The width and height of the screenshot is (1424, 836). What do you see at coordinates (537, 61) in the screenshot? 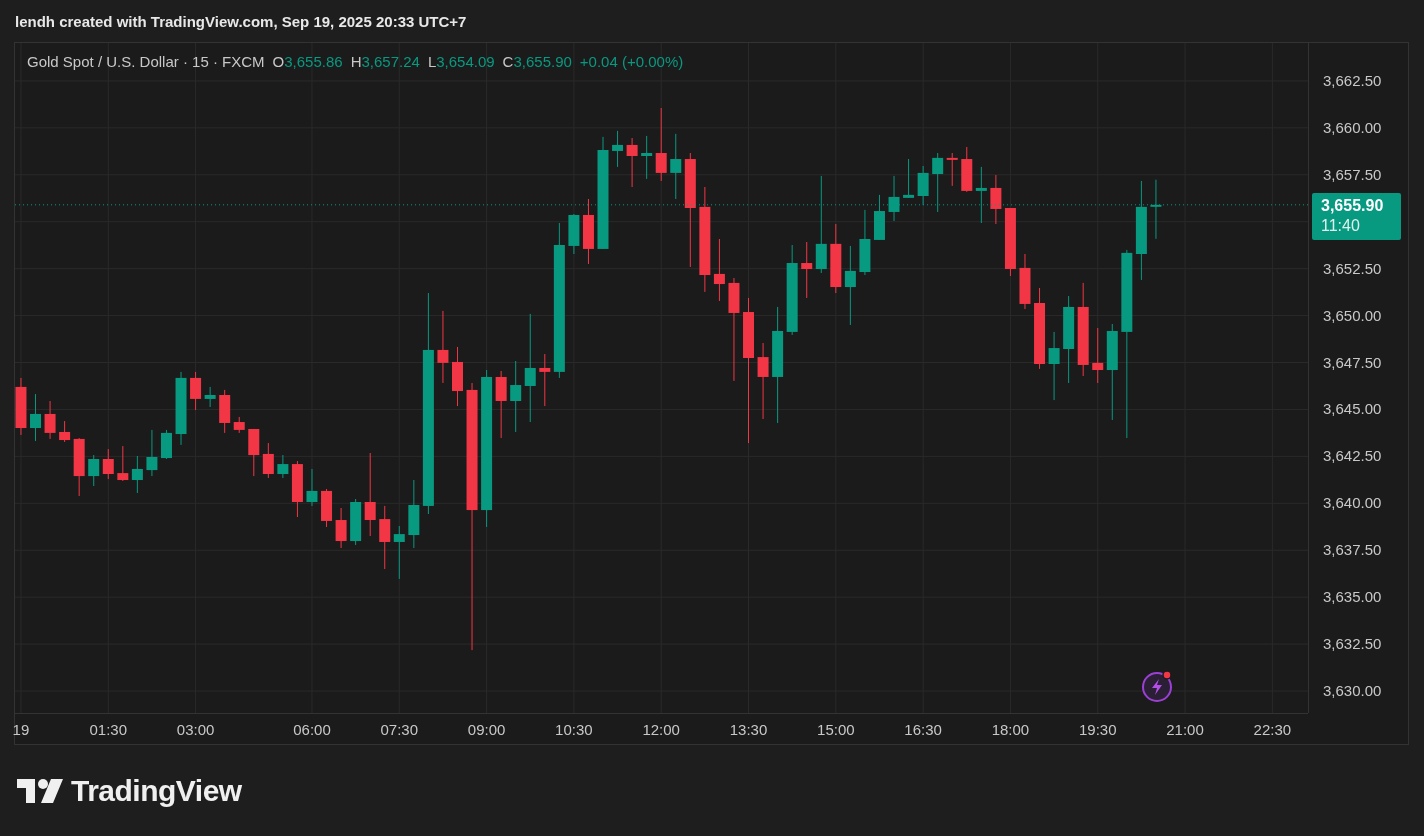
I see `ohlc-value: C3,655.90` at bounding box center [537, 61].